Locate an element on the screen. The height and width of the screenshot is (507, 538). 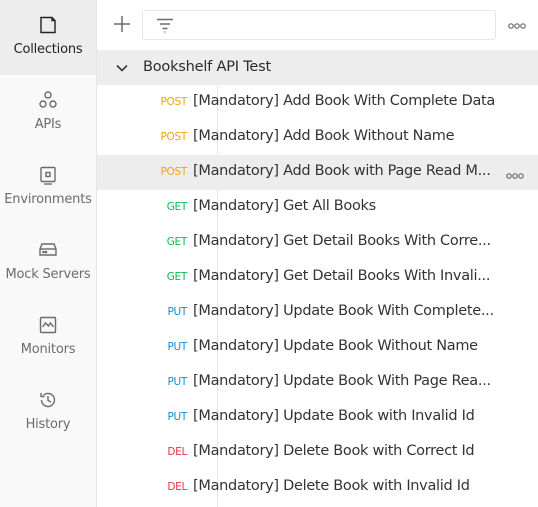
request-name: [Mandatory] Add Book Without Name is located at coordinates (324, 136).